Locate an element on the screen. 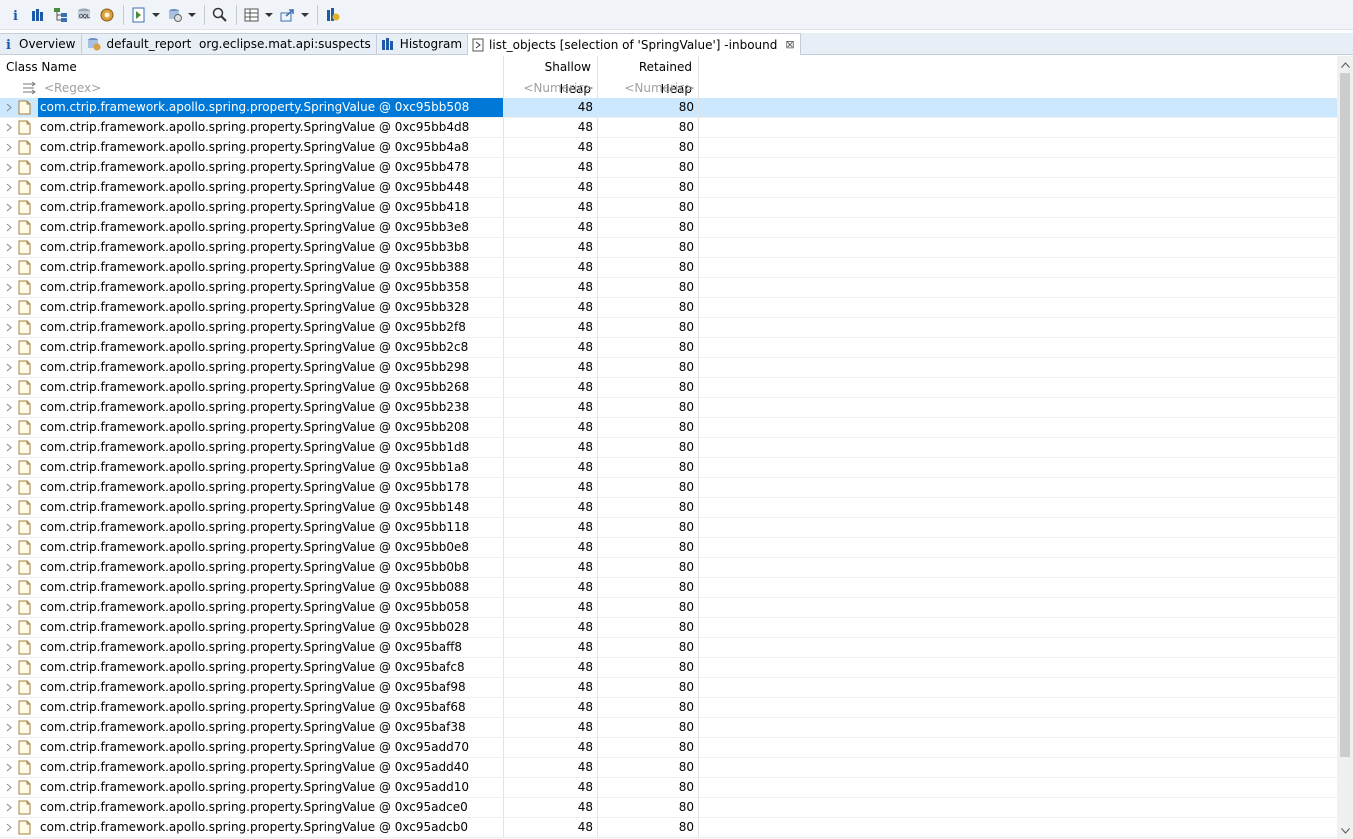 Image resolution: width=1353 pixels, height=839 pixels. vertical-scrollbar is located at coordinates (1345, 447).